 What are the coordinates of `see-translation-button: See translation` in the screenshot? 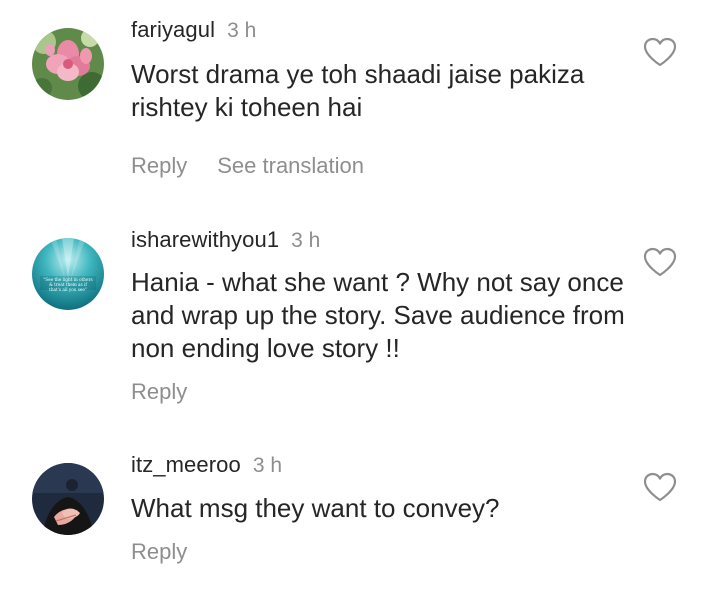 It's located at (290, 166).